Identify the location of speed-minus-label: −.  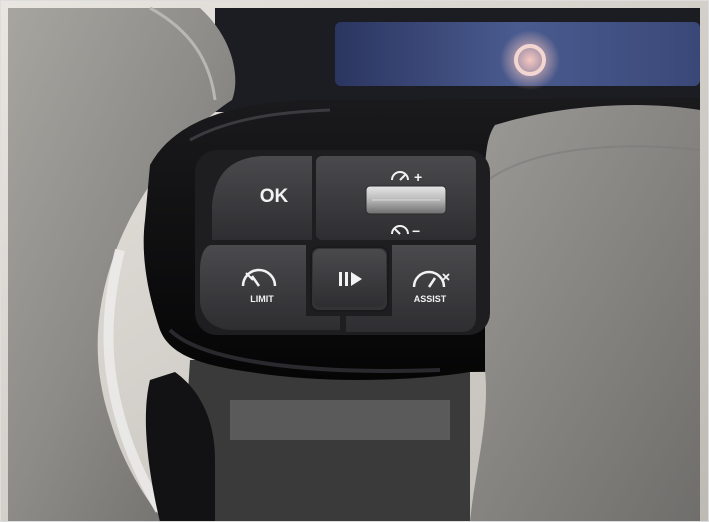
(416, 231).